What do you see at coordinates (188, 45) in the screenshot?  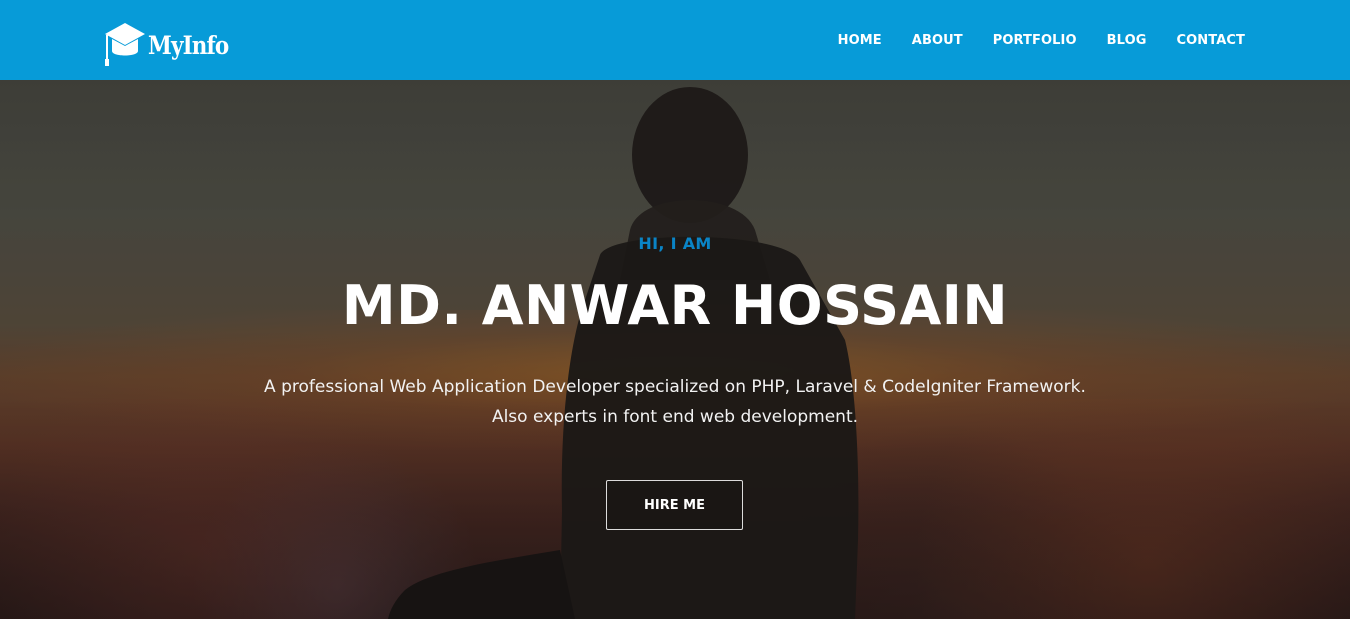 I see `brand-name: MyInfo` at bounding box center [188, 45].